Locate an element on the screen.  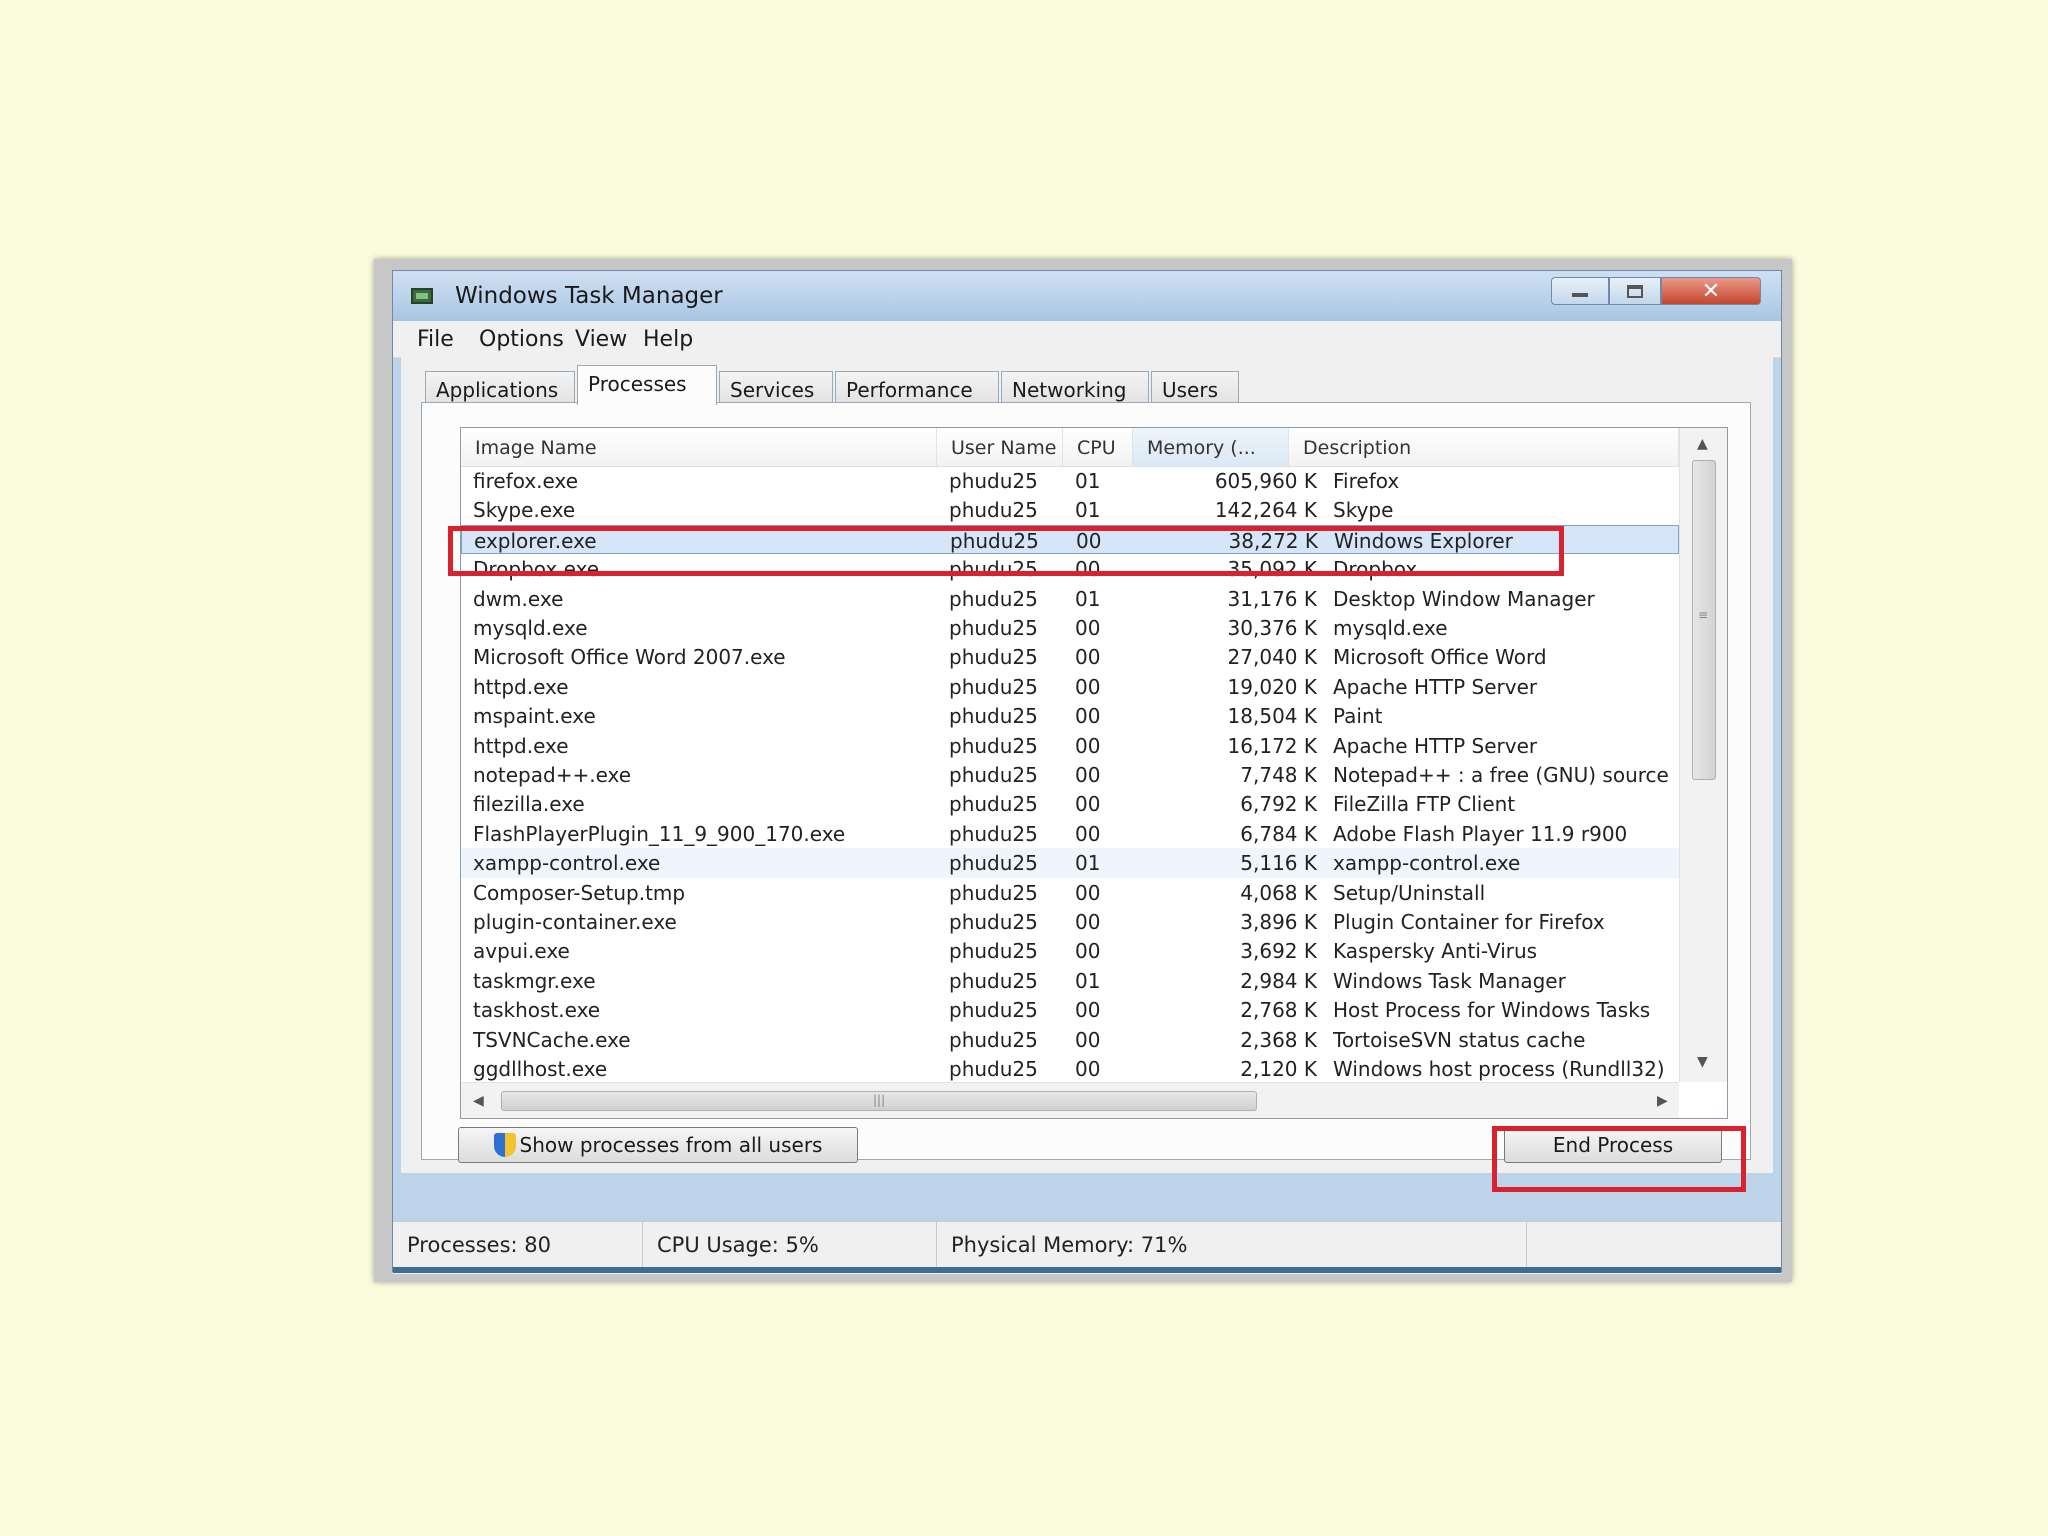
scroll-left-icon: ◀ is located at coordinates (478, 1101).